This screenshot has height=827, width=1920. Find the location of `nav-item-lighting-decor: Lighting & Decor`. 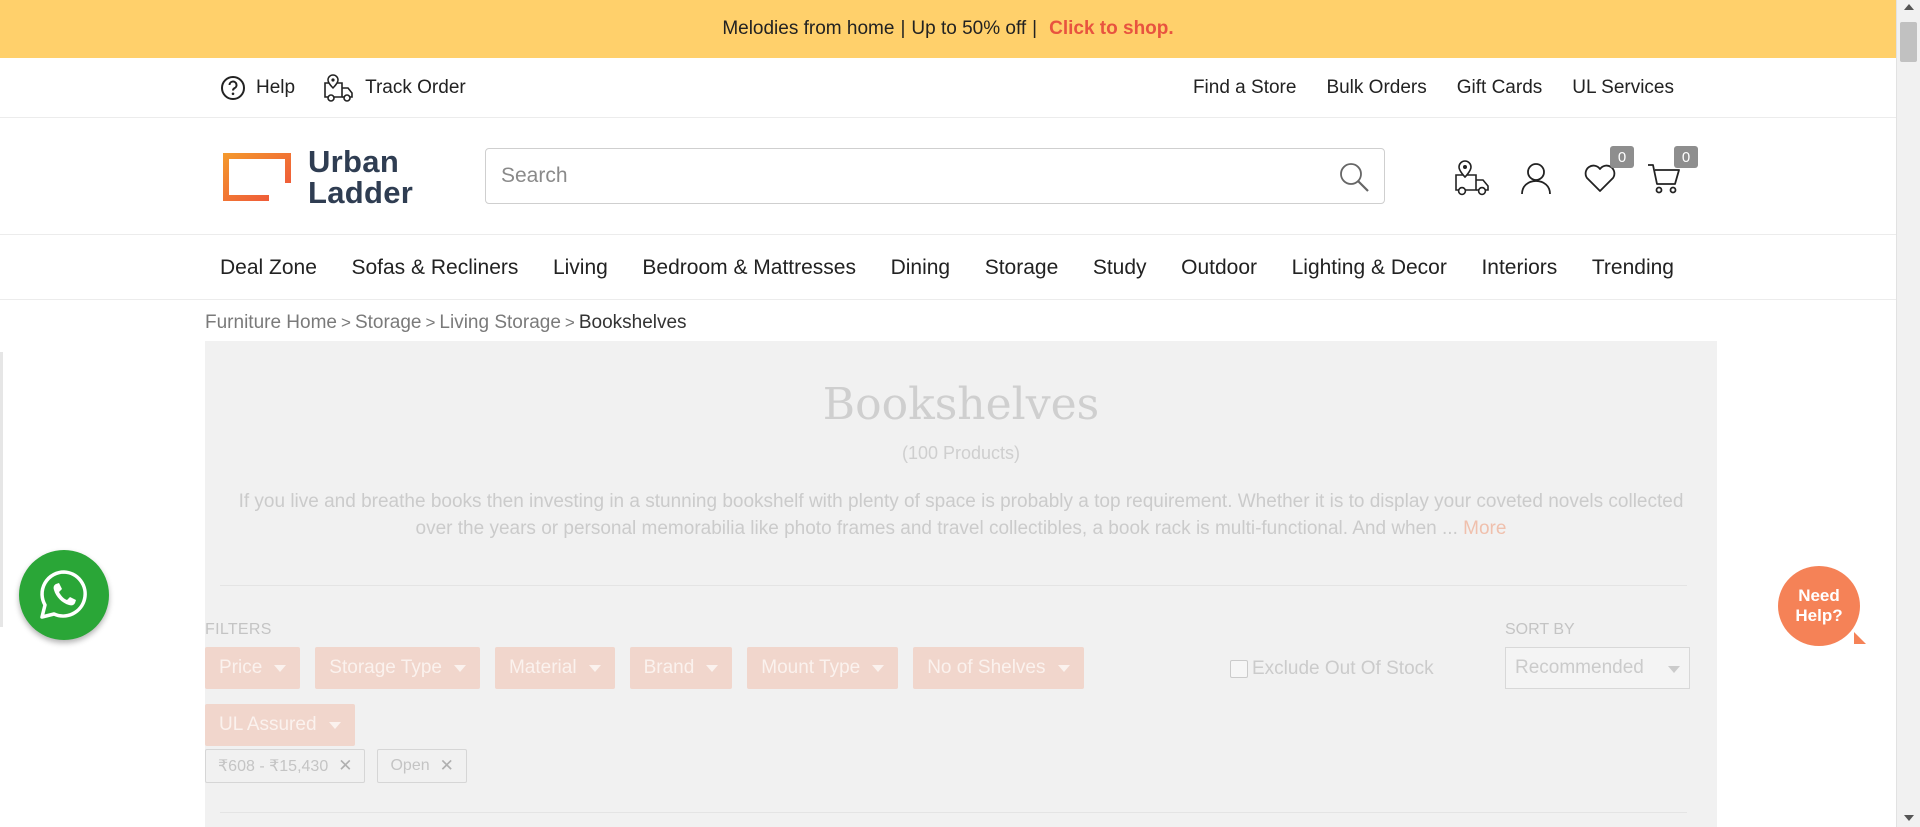

nav-item-lighting-decor: Lighting & Decor is located at coordinates (1369, 268).